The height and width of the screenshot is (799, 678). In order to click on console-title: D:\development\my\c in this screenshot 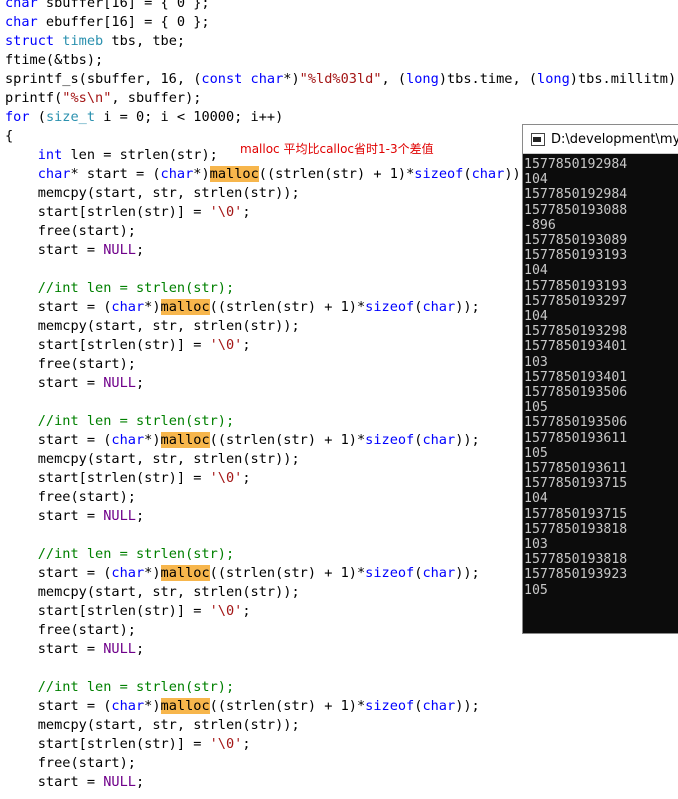, I will do `click(614, 139)`.